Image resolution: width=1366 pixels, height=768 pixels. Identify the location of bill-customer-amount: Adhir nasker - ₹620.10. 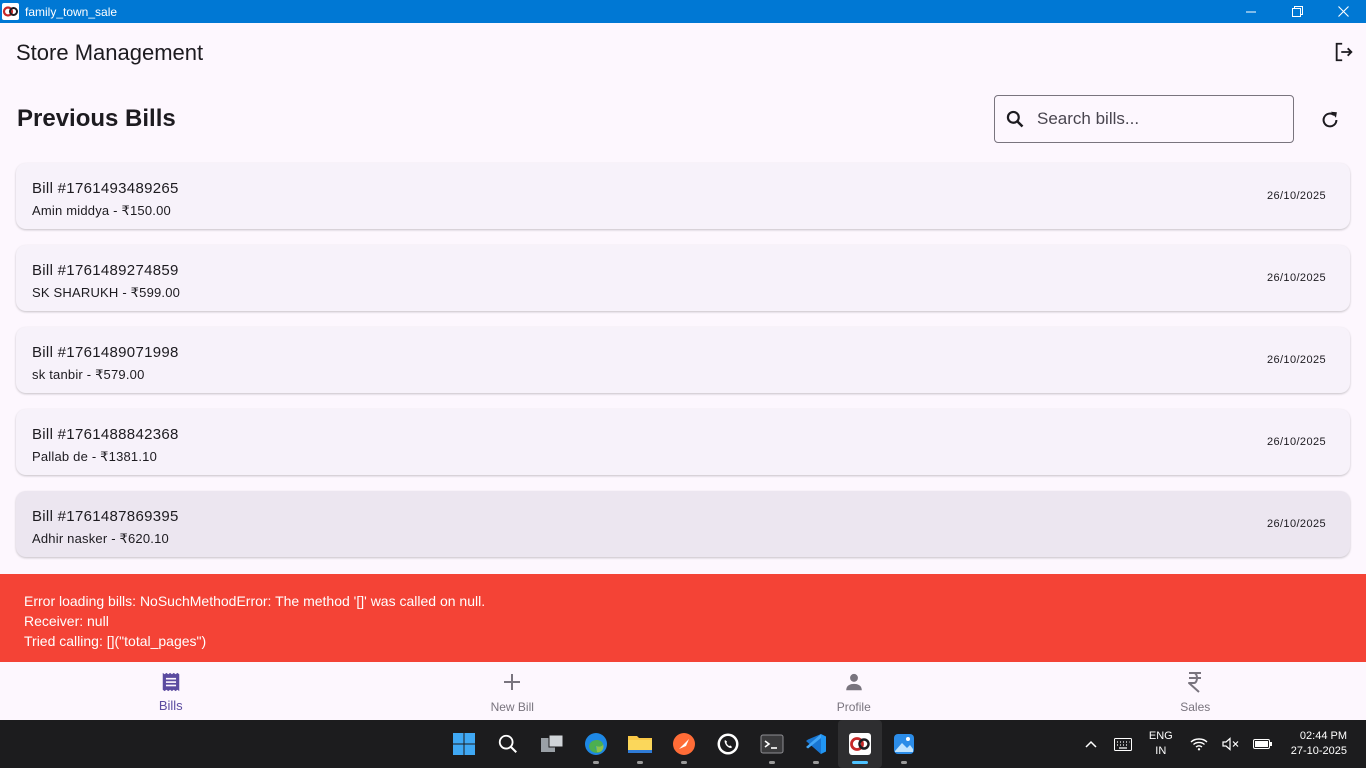
(100, 538).